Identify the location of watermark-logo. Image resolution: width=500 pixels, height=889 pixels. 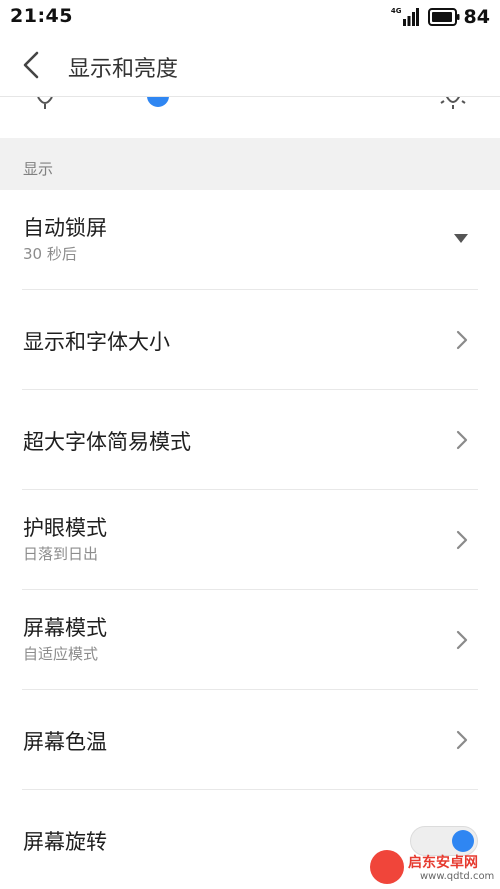
(387, 867).